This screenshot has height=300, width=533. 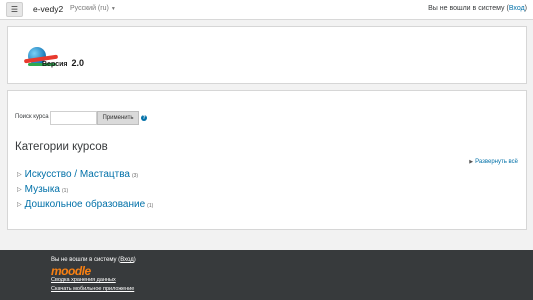 I want to click on course-search-label: Поиск курса, so click(x=32, y=117).